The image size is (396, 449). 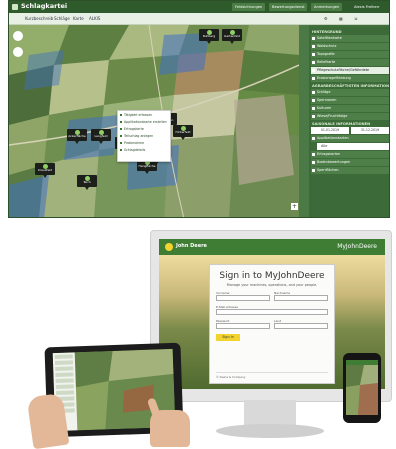 What do you see at coordinates (243, 298) in the screenshot?
I see `first-name-field` at bounding box center [243, 298].